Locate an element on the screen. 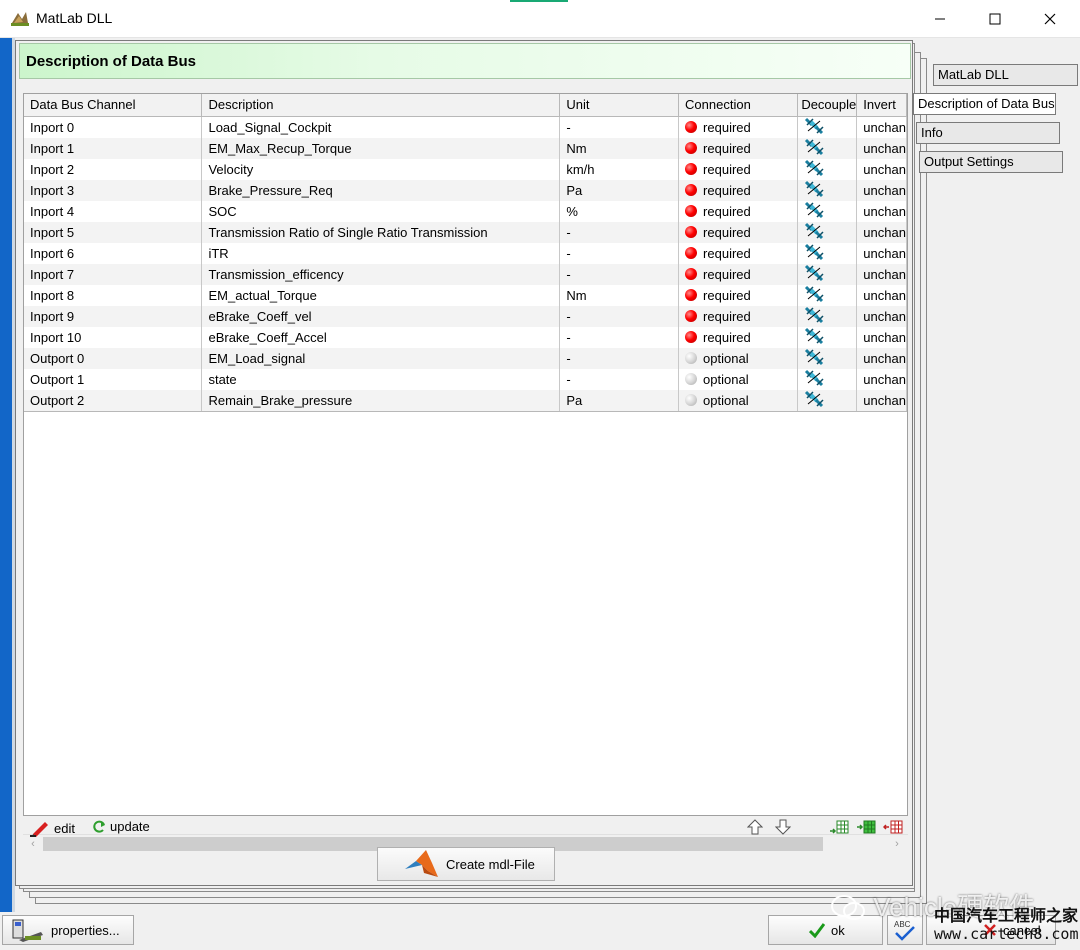 The width and height of the screenshot is (1080, 950). cell-description: iTR is located at coordinates (381, 253).